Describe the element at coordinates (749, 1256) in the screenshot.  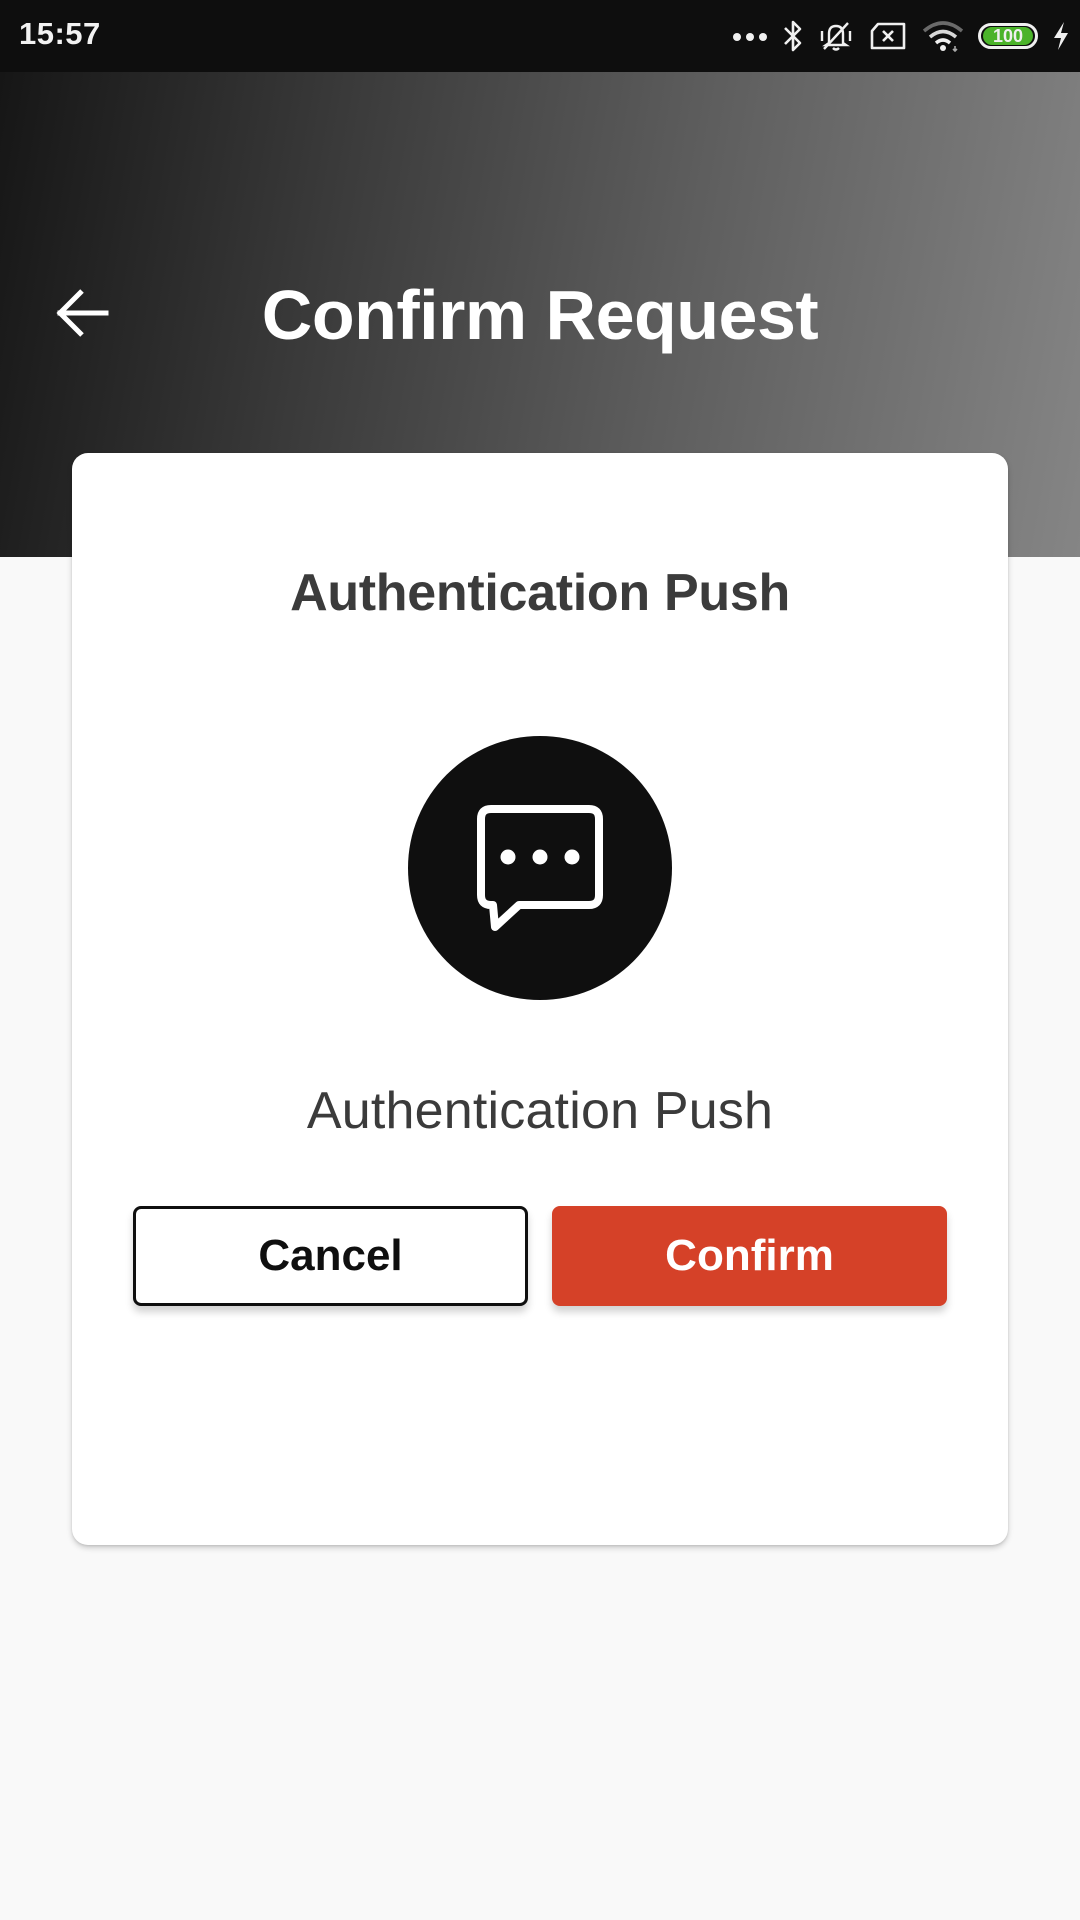
I see `confirm-button: Confirm` at that location.